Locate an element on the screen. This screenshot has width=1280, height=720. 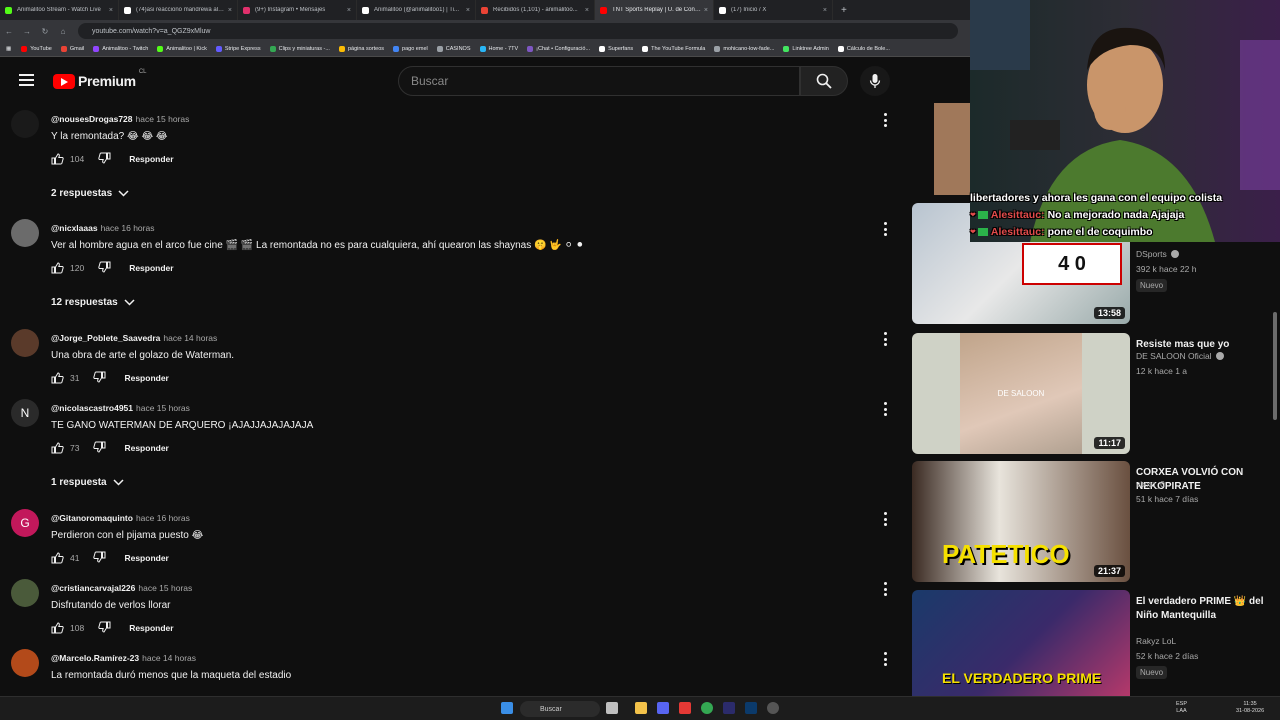
comment-author: @nousesDrogas728 is located at coordinates (92, 119).